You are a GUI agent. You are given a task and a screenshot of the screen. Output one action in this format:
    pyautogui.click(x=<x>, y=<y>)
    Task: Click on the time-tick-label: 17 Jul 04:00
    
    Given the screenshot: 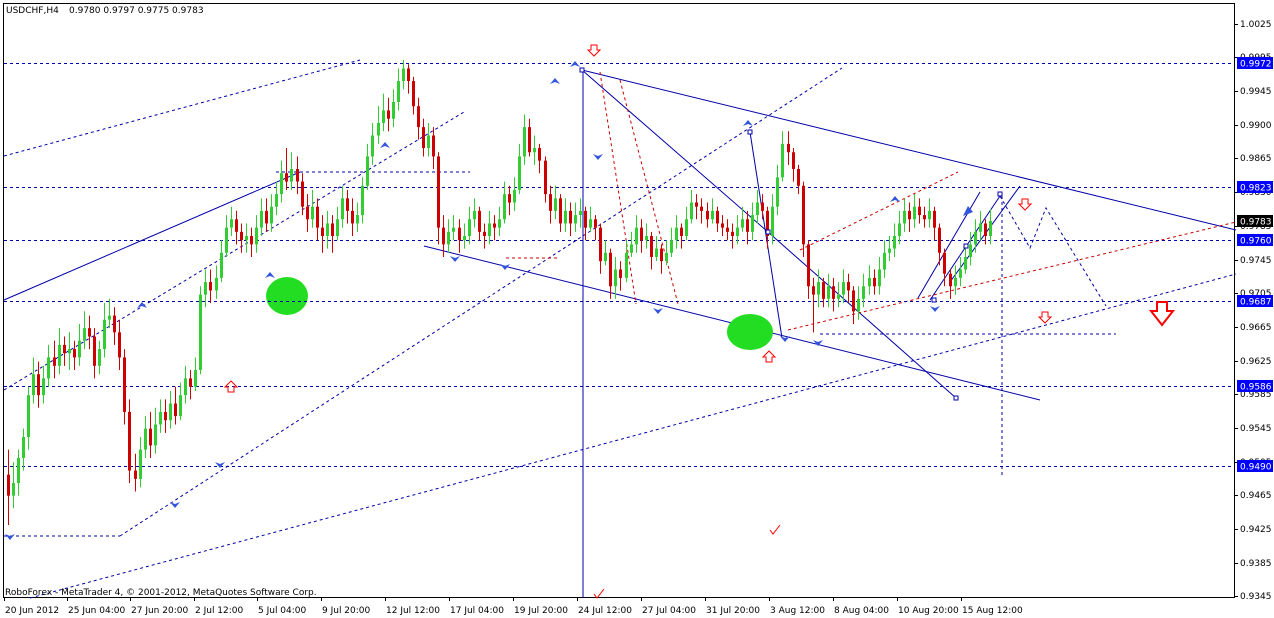 What is the action you would take?
    pyautogui.click(x=477, y=611)
    